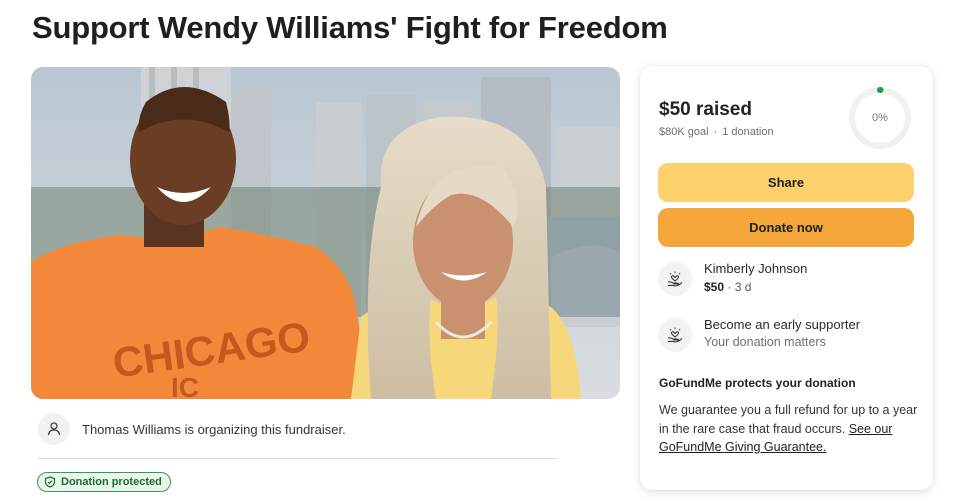 The width and height of the screenshot is (959, 504). Describe the element at coordinates (743, 287) in the screenshot. I see `donor-time: 3 d` at that location.